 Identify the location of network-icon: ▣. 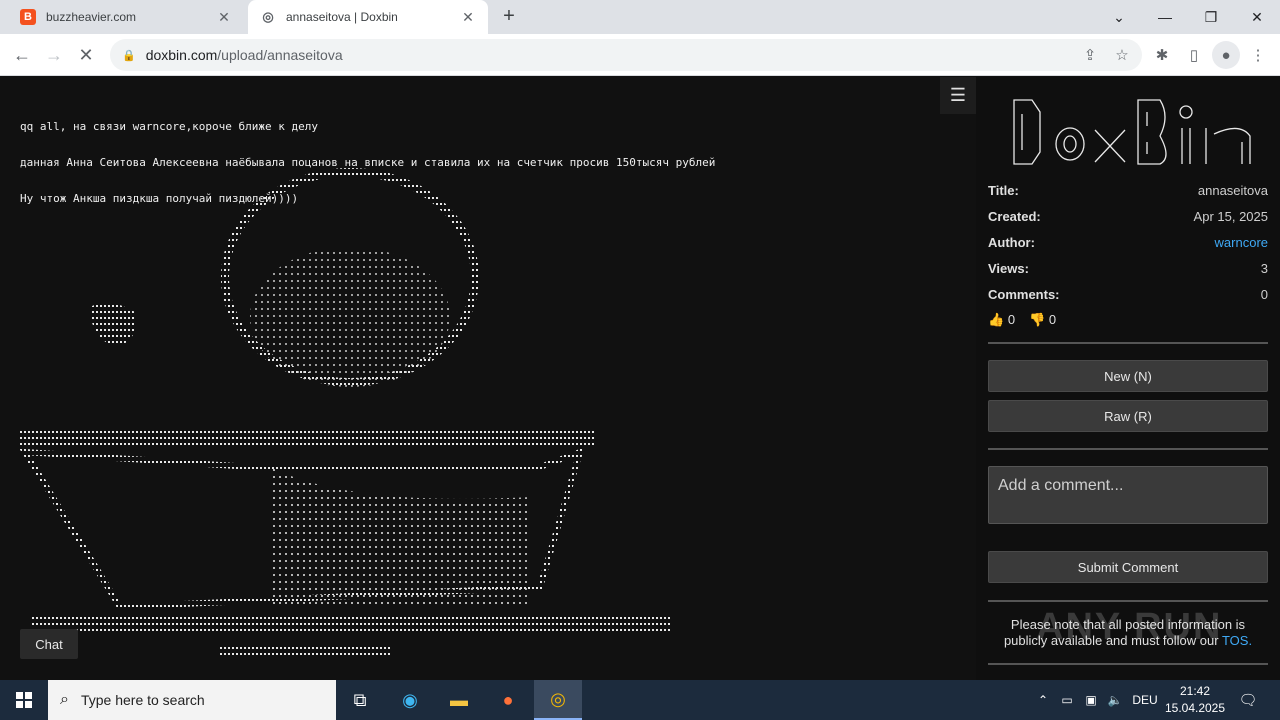
(1091, 700).